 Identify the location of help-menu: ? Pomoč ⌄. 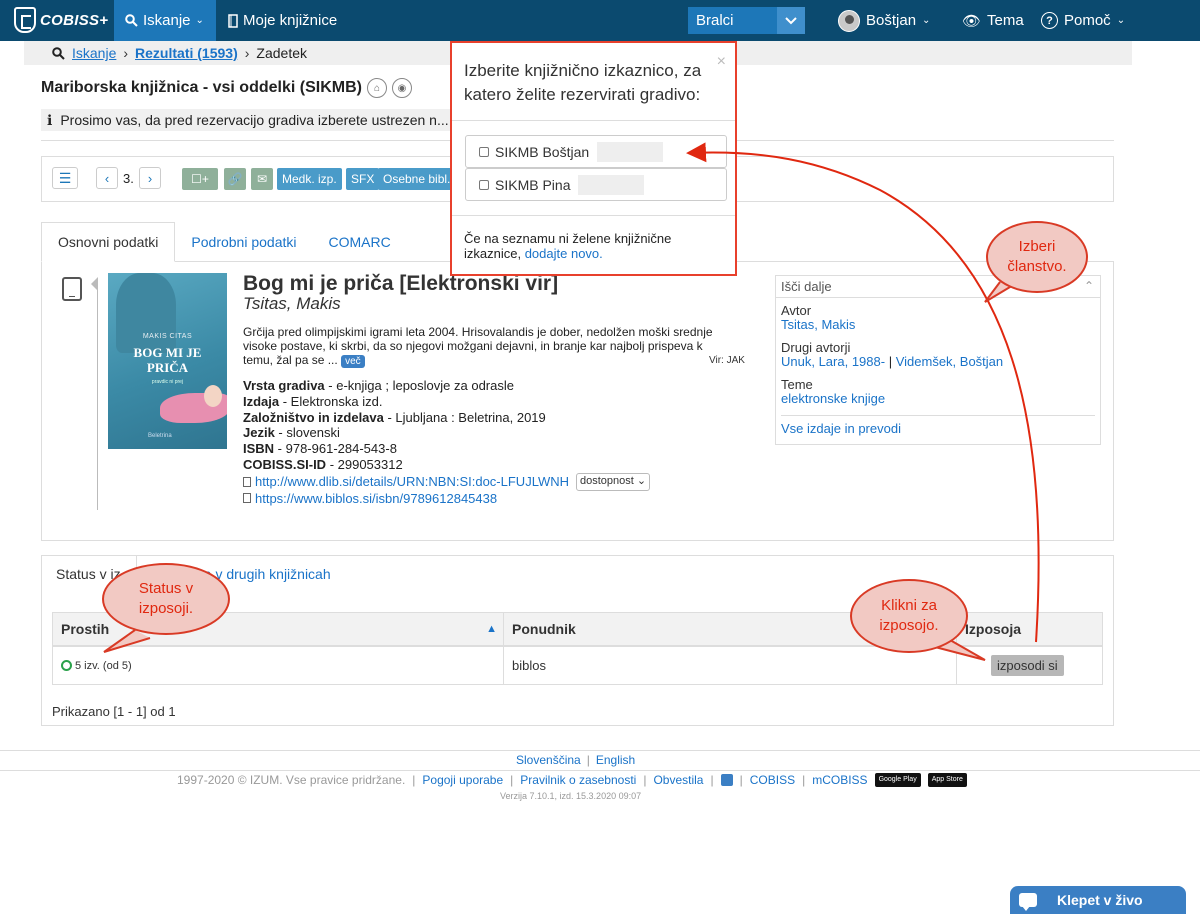
(1083, 20).